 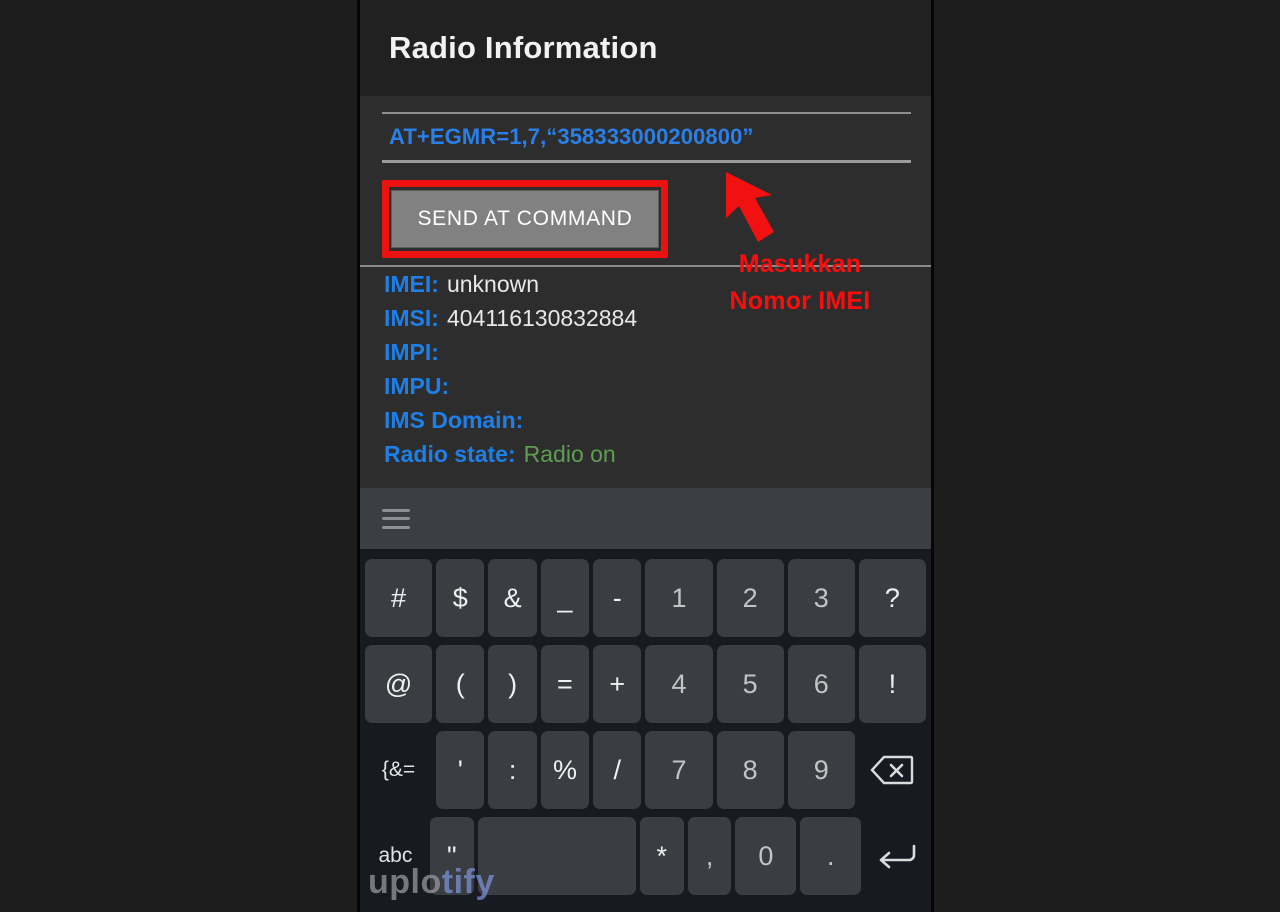 What do you see at coordinates (512, 684) in the screenshot?
I see `key-rparen: )` at bounding box center [512, 684].